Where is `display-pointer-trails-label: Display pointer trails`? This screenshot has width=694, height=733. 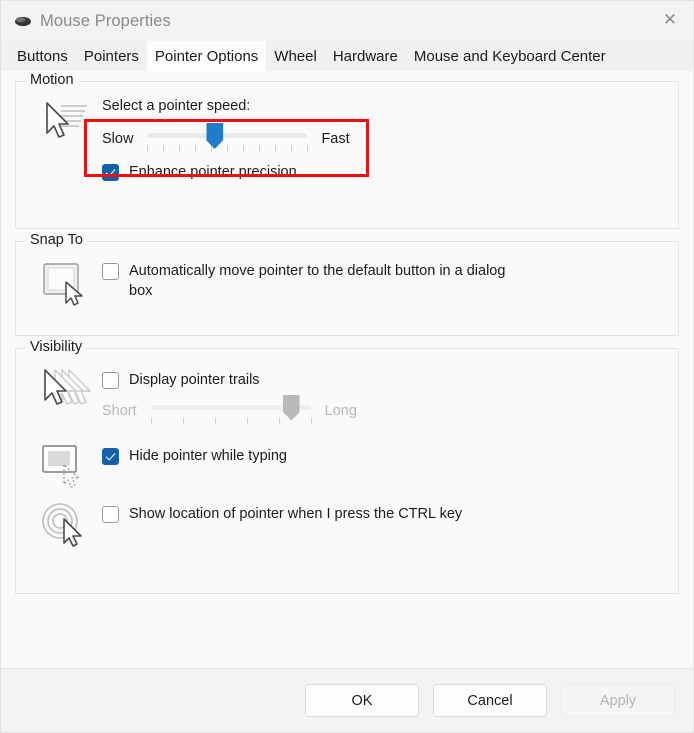
display-pointer-trails-label: Display pointer trails is located at coordinates (194, 380).